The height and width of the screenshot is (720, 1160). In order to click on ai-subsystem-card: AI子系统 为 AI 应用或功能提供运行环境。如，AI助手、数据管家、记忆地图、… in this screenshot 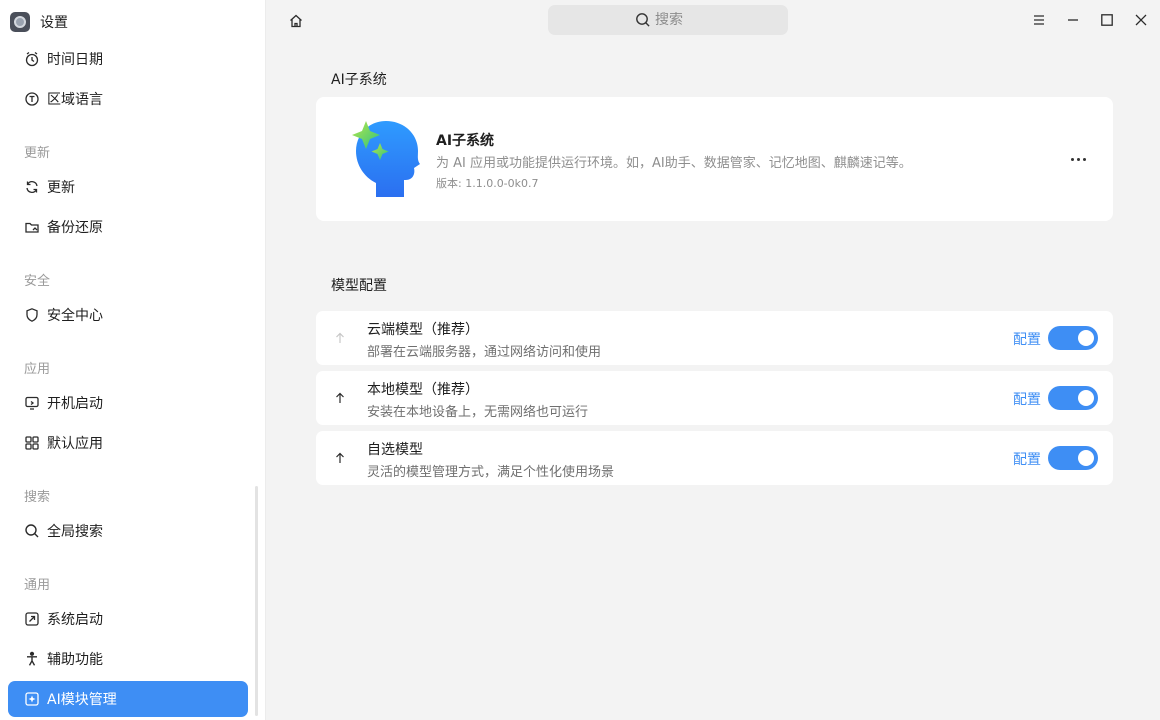, I will do `click(714, 159)`.